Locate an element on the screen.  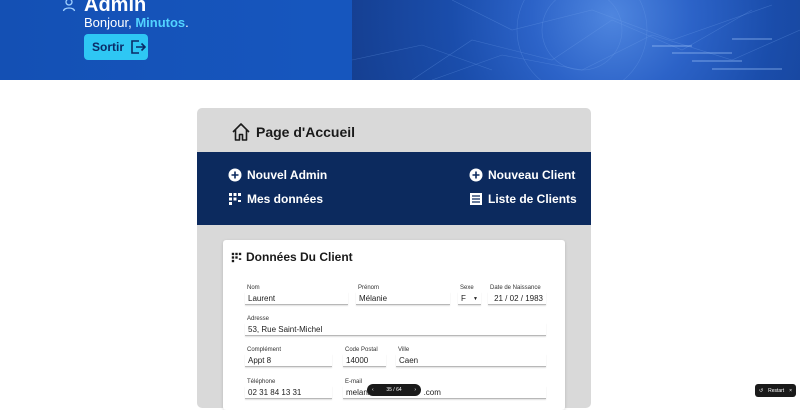
code-postal-input: 14000 is located at coordinates (364, 360).